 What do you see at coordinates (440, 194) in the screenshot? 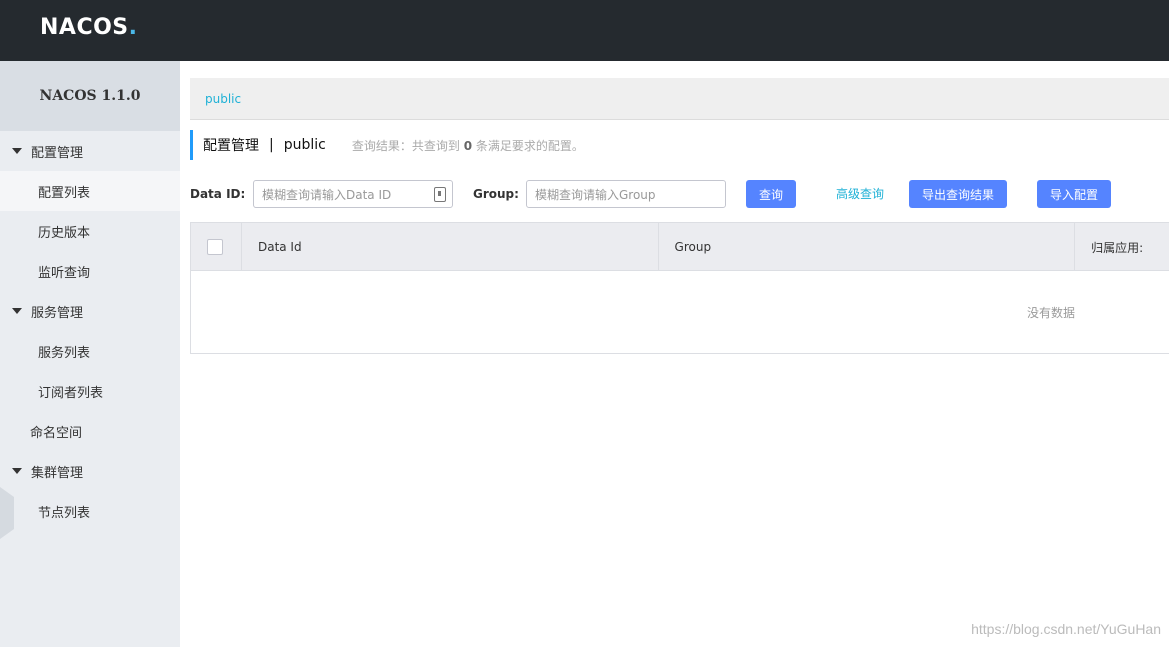
I see `clipboard-icon` at bounding box center [440, 194].